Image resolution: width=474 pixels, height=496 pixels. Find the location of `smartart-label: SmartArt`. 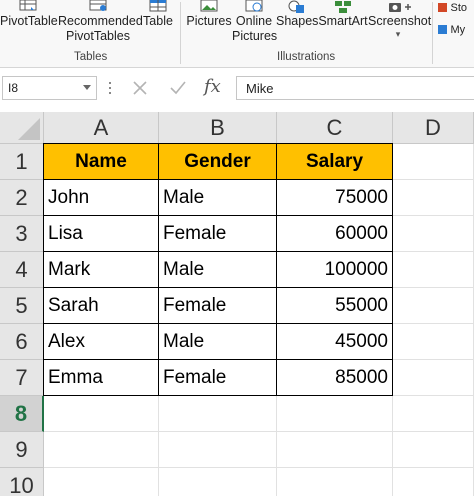

smartart-label: SmartArt is located at coordinates (343, 21).